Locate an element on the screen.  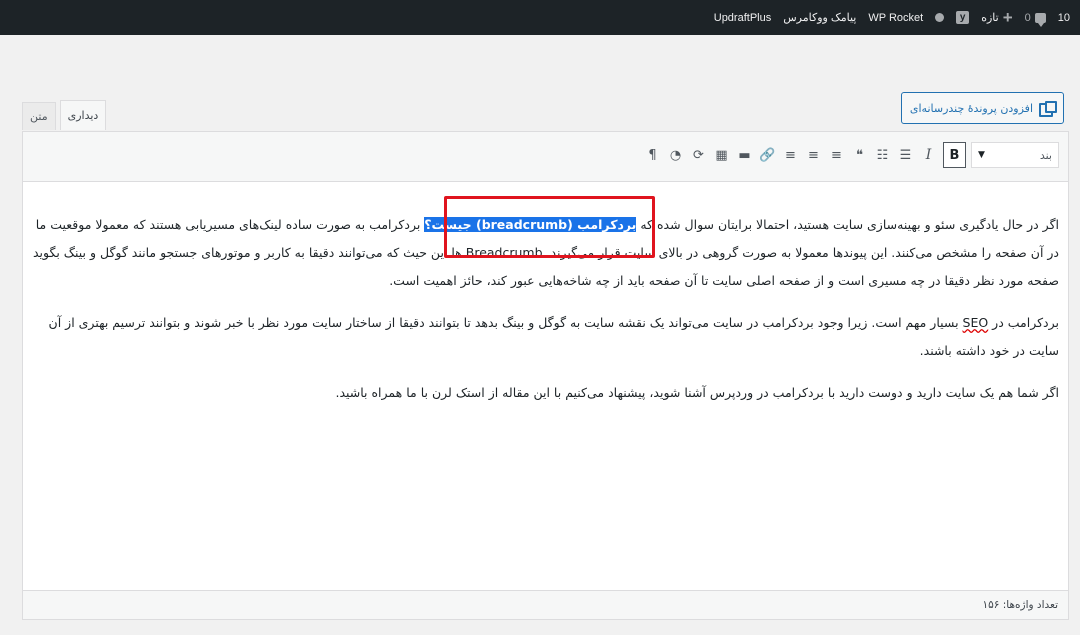
sms-woocommerce-label: پیامک ووکامرس is located at coordinates (820, 18).